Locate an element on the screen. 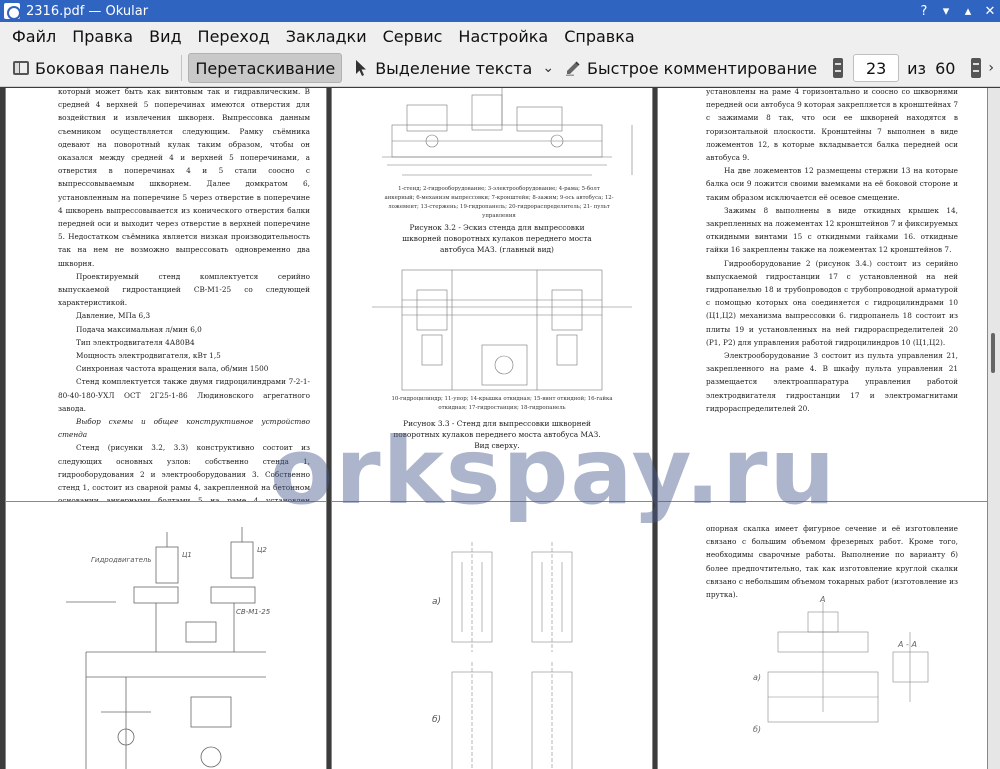 This screenshot has height=769, width=1000. page-number-input: 23 is located at coordinates (876, 68).